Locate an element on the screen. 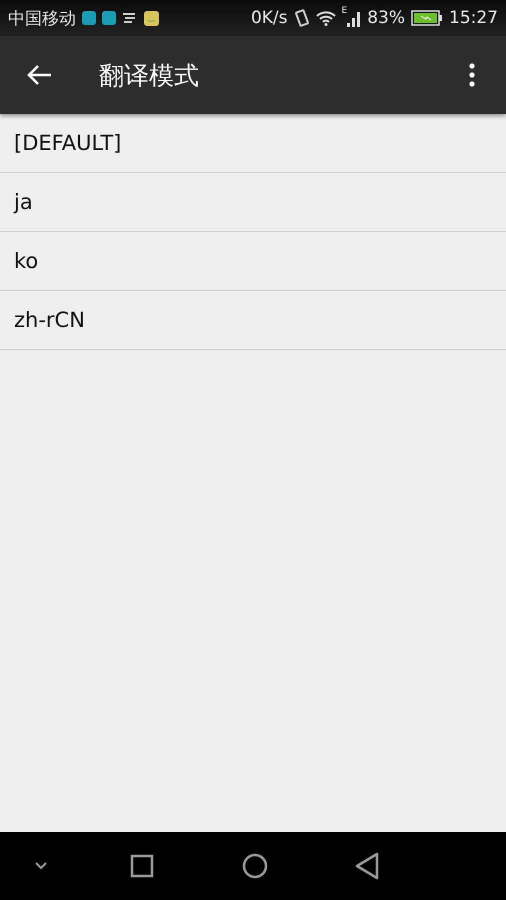 This screenshot has width=506, height=900. triangle-icon is located at coordinates (367, 866).